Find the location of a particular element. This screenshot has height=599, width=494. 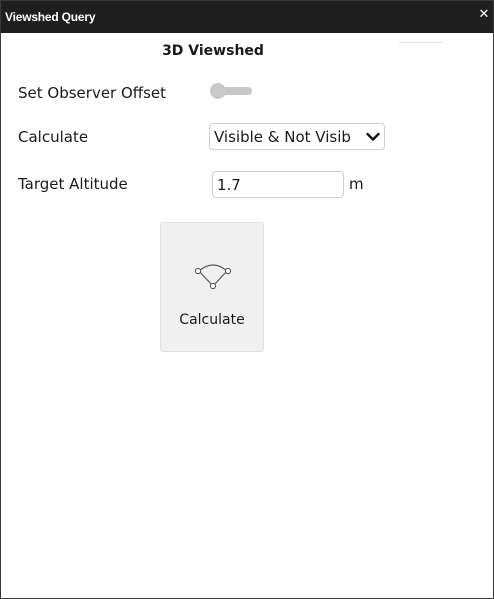

calculate-mode-value: Visible & Not Visib is located at coordinates (282, 137).